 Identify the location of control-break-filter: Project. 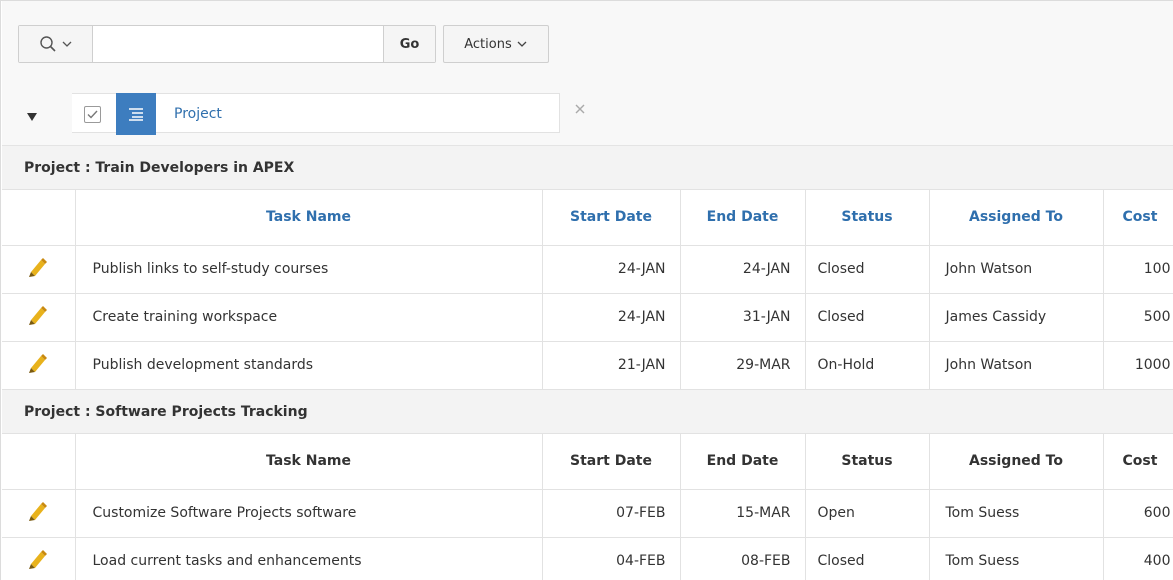
(316, 114).